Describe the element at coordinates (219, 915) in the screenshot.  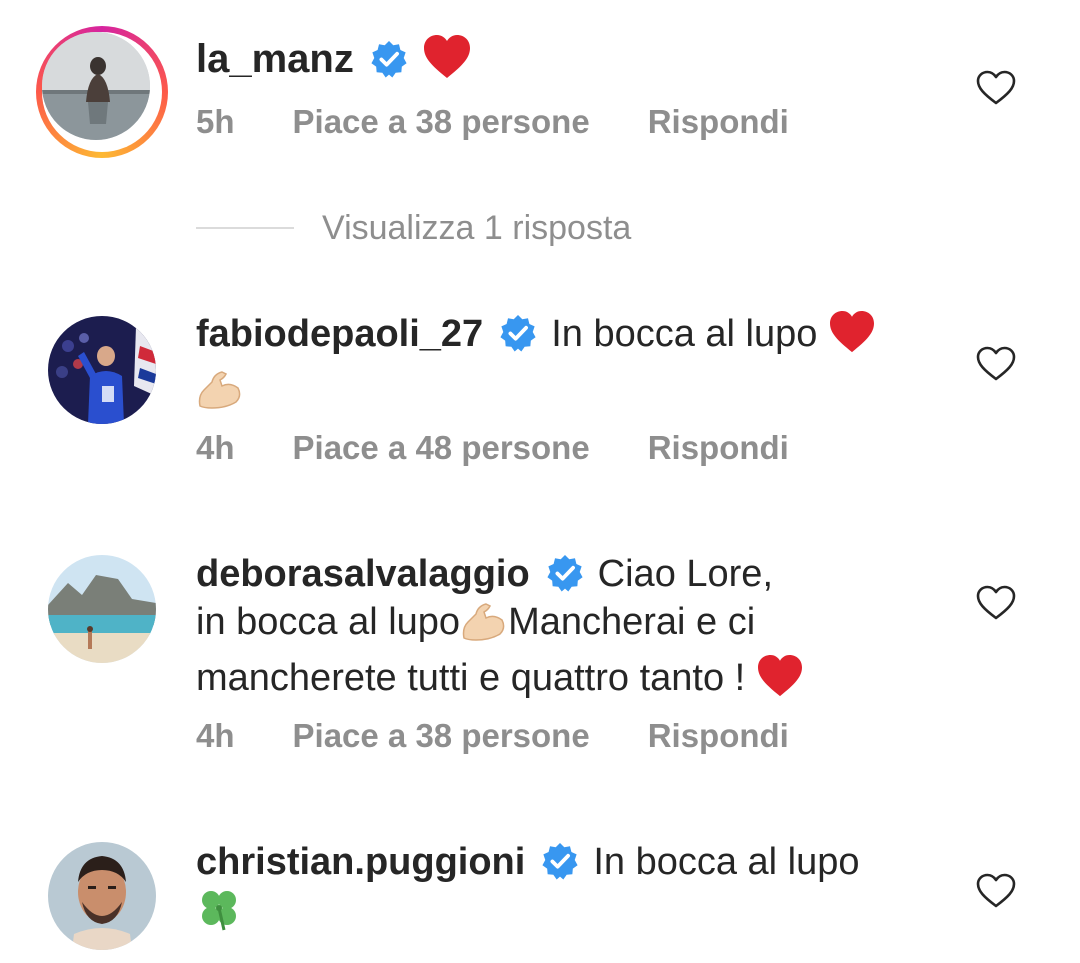
I see `four-leaf-clover-icon` at that location.